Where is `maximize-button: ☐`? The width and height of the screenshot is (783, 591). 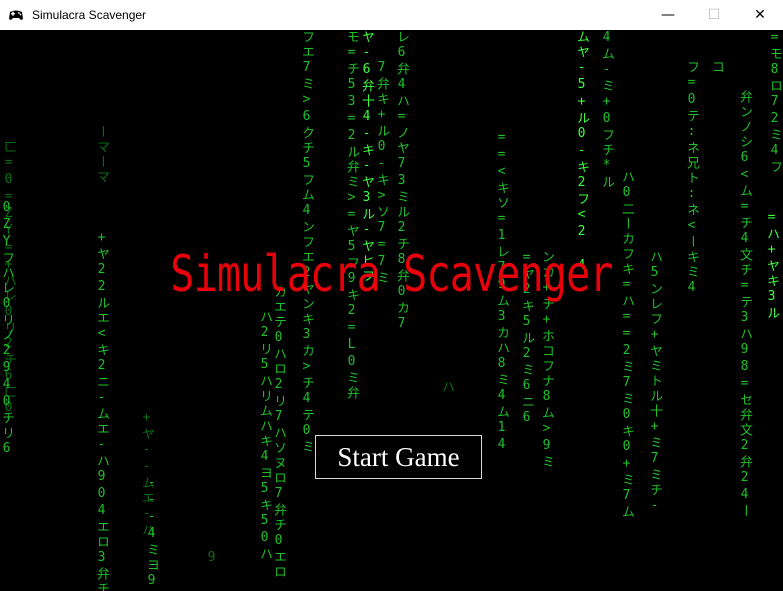
maximize-button: ☐ is located at coordinates (714, 15).